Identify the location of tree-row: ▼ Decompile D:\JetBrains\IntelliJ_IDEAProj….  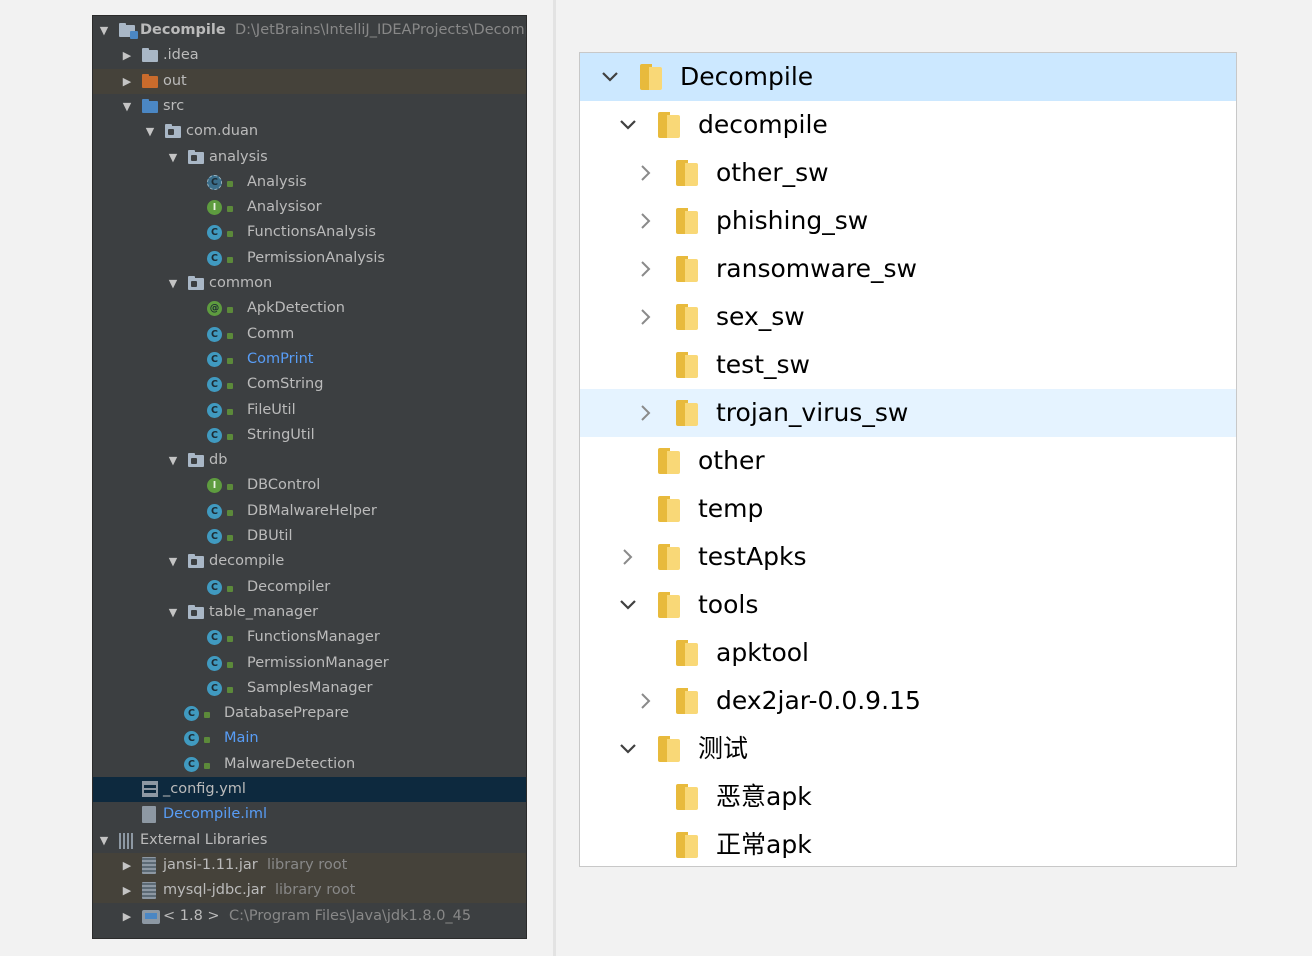
(309, 30).